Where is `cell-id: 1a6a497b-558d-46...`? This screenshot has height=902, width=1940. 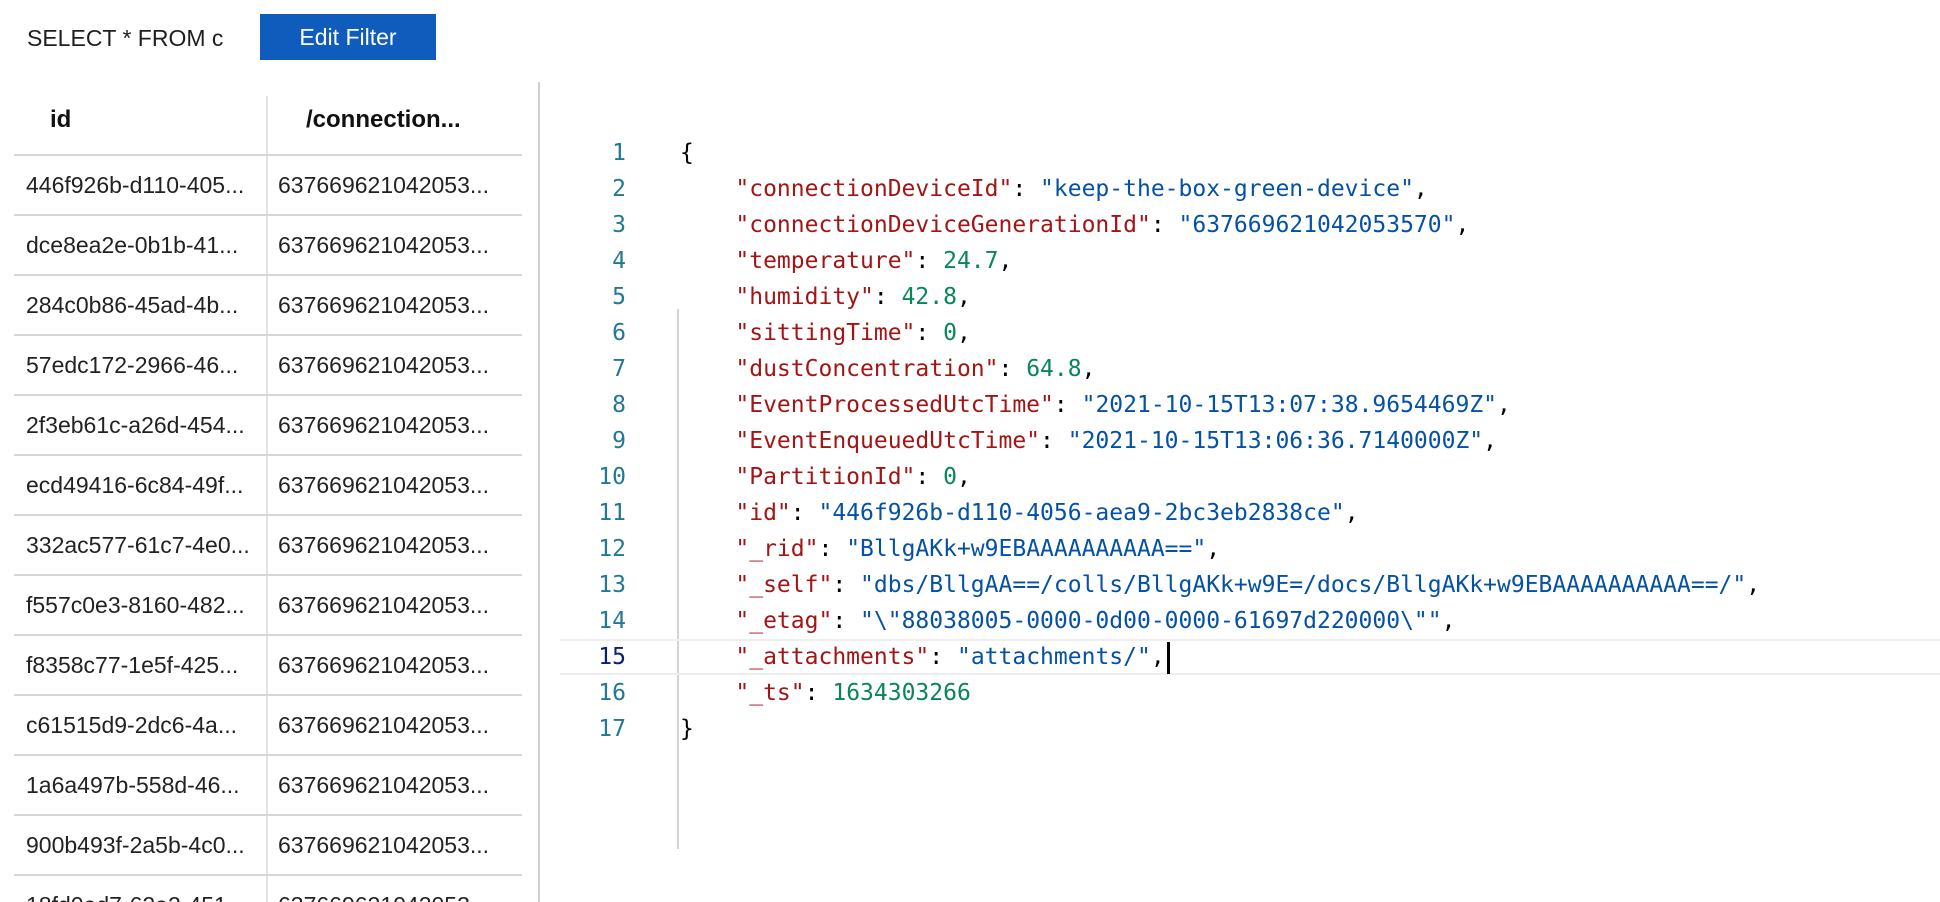 cell-id: 1a6a497b-558d-46... is located at coordinates (133, 785).